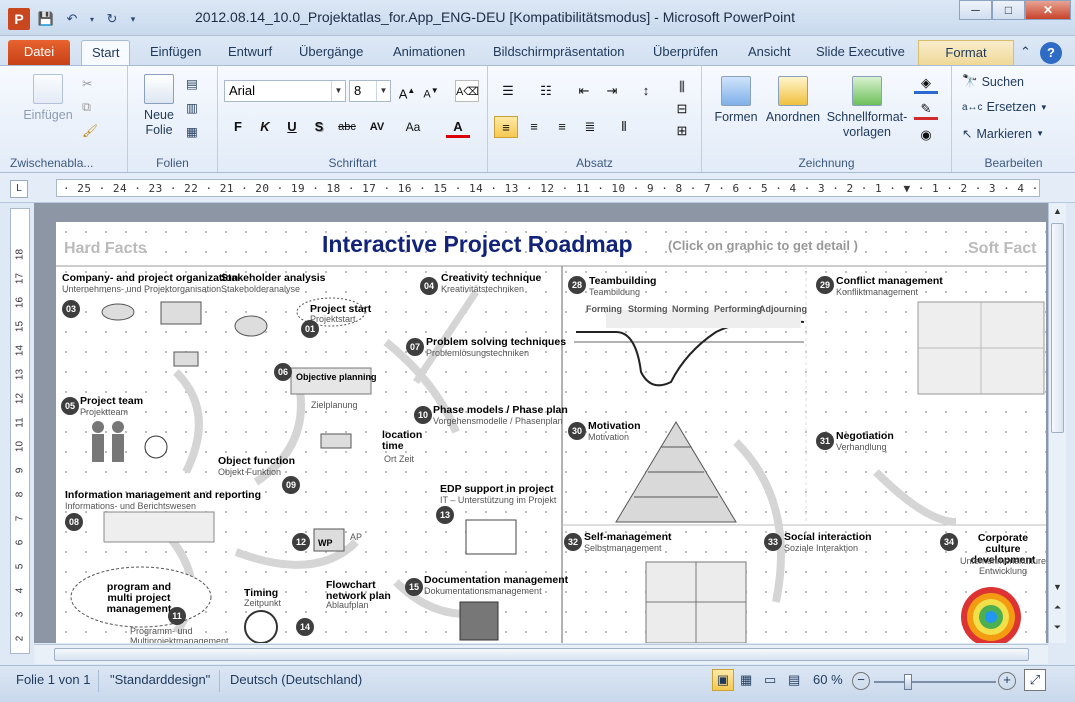 This screenshot has width=1075, height=702. I want to click on strikethrough-icon: abc, so click(347, 127).